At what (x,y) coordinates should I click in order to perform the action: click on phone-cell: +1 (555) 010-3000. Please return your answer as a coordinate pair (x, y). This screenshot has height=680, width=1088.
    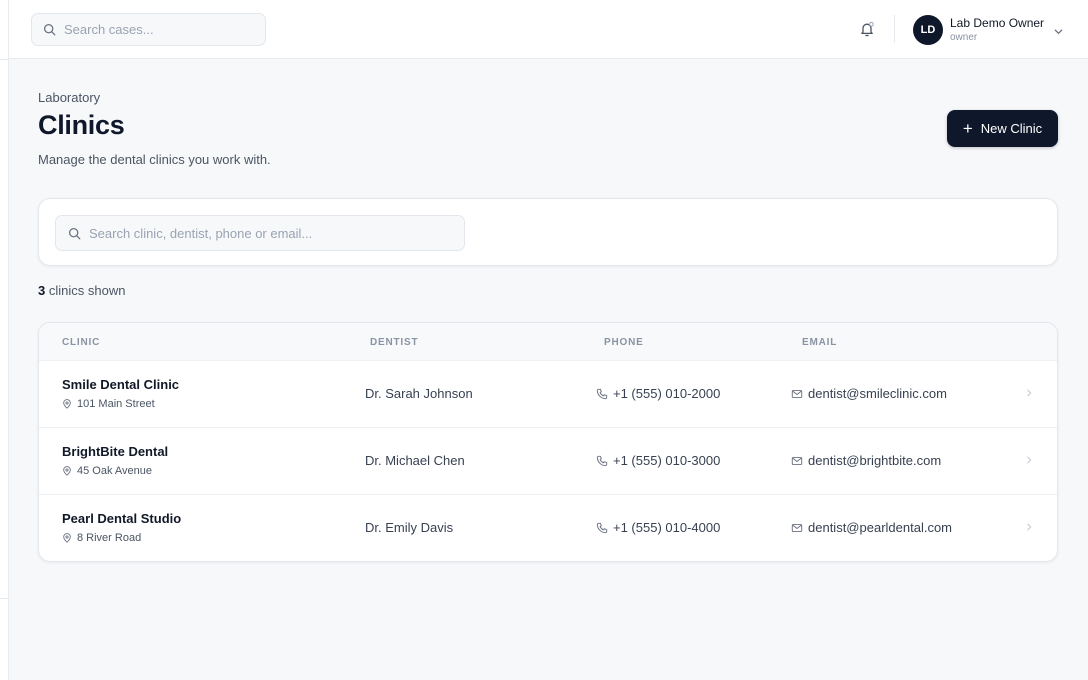
    Looking at the image, I should click on (658, 460).